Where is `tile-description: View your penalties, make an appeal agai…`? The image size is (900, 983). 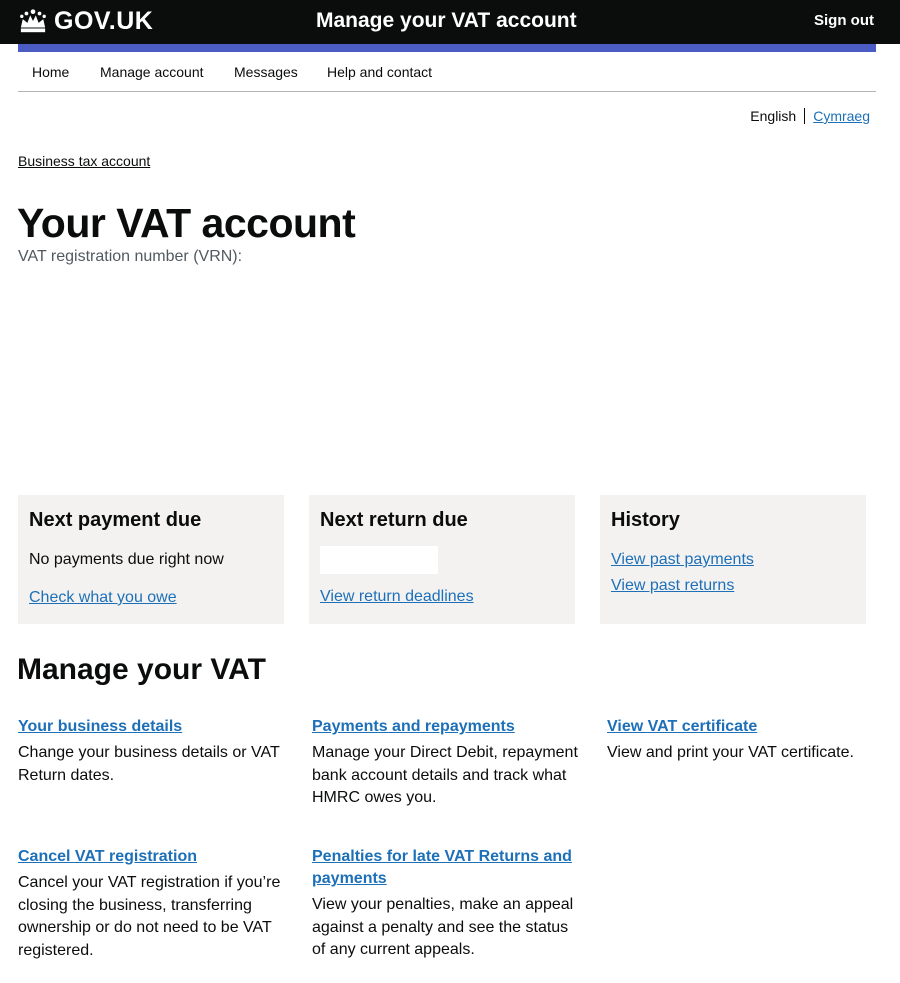 tile-description: View your penalties, make an appeal agai… is located at coordinates (443, 927).